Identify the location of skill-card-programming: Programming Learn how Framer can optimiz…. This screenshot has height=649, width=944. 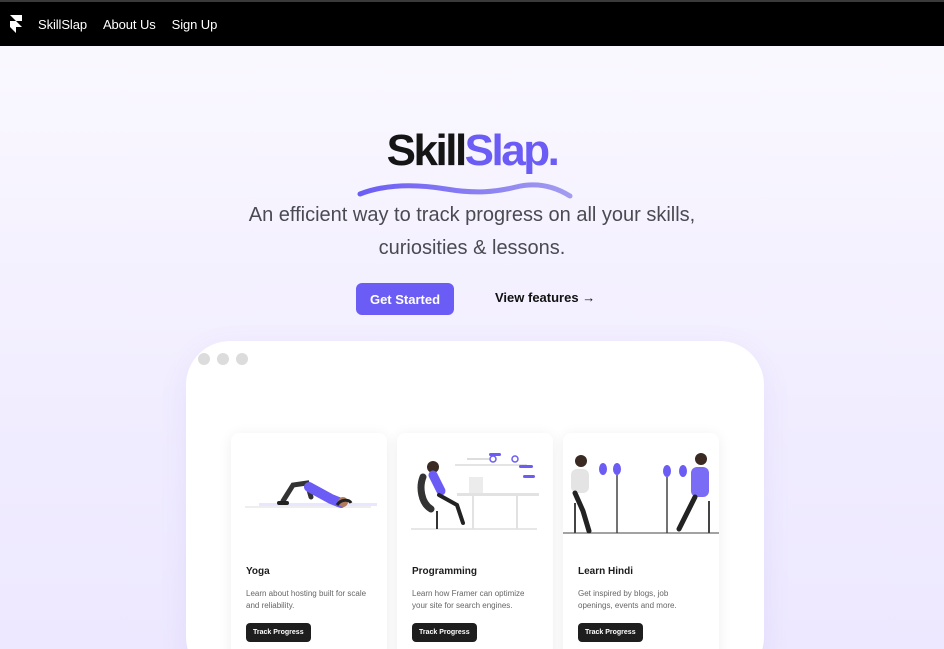
(475, 541).